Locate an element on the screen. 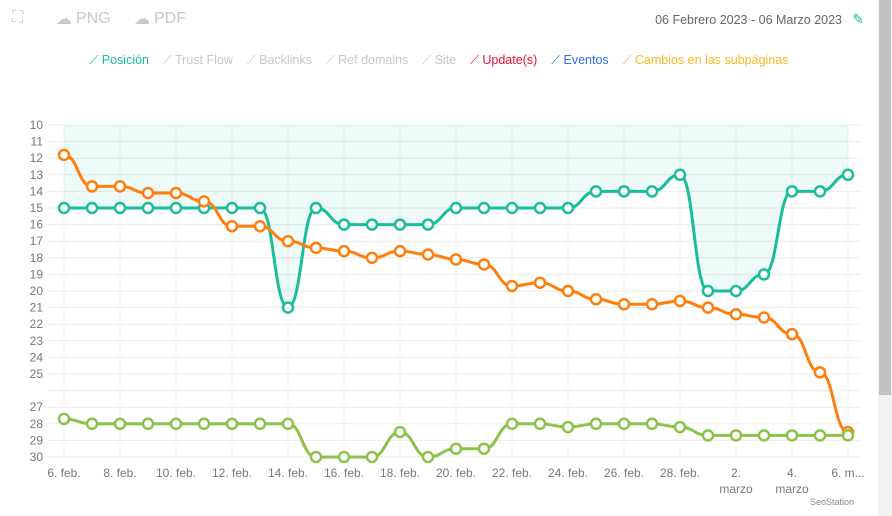  scrollbar is located at coordinates (885, 258).